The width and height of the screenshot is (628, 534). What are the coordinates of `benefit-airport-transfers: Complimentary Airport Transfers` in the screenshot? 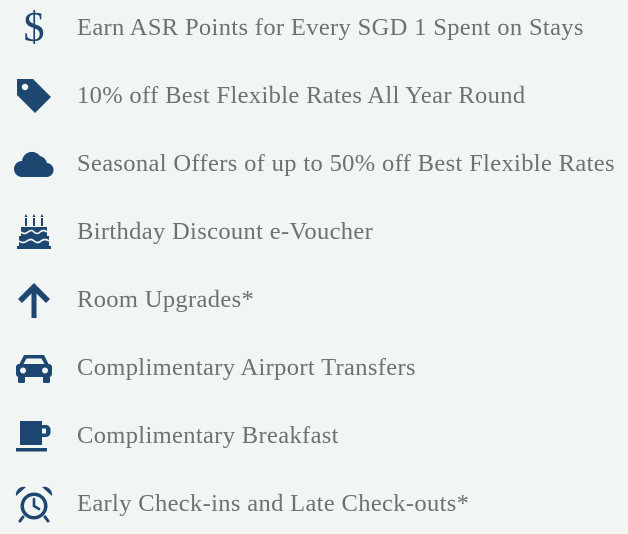 It's located at (314, 368).